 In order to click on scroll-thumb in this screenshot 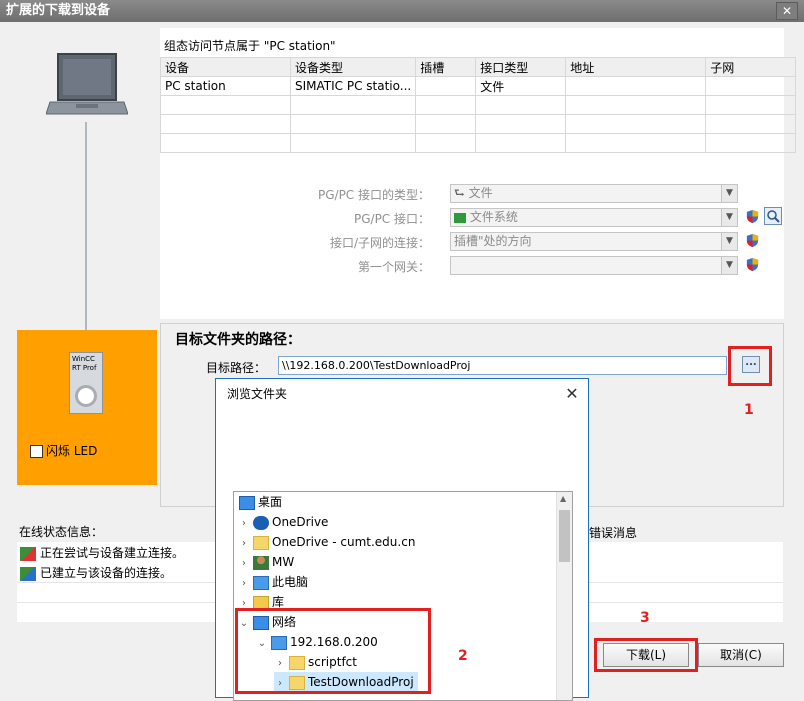, I will do `click(564, 536)`.